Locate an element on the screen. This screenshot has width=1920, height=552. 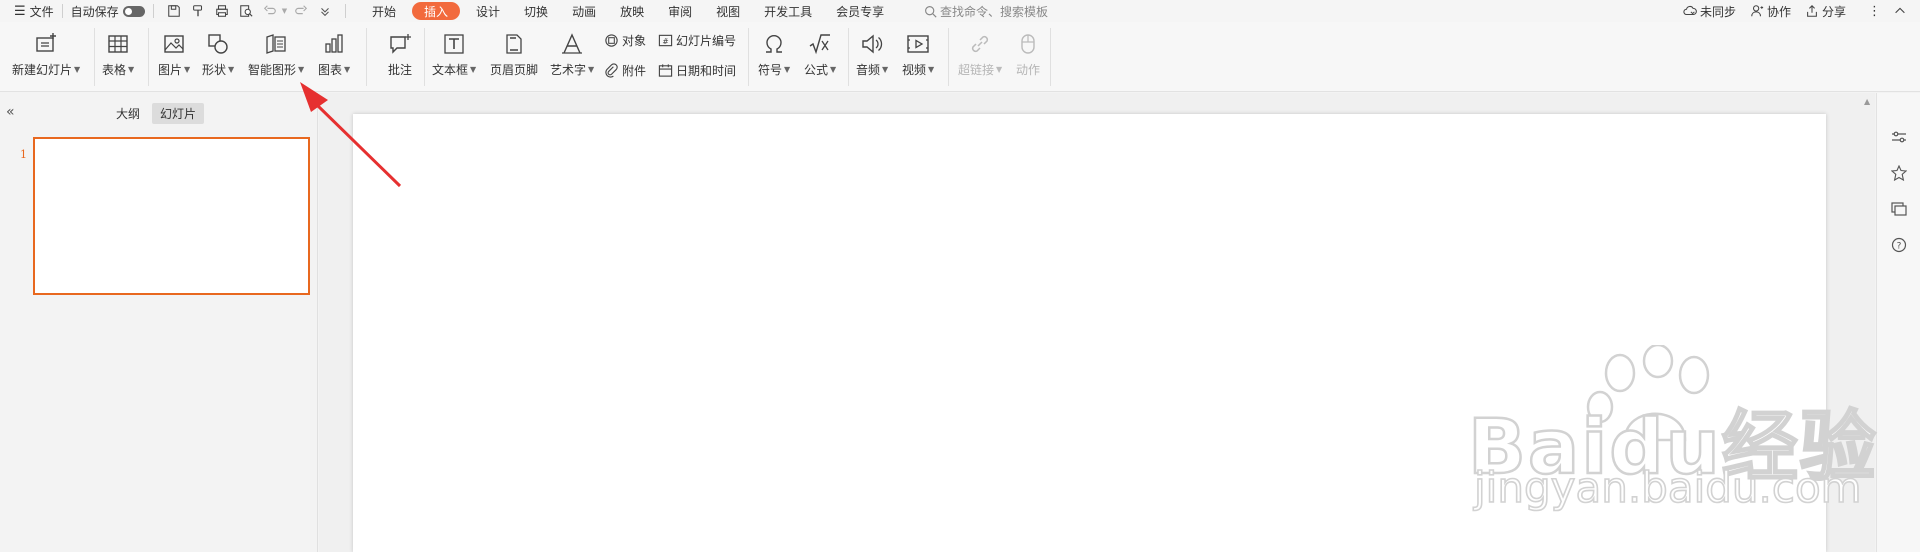
tab-view: 视图 is located at coordinates (728, 11).